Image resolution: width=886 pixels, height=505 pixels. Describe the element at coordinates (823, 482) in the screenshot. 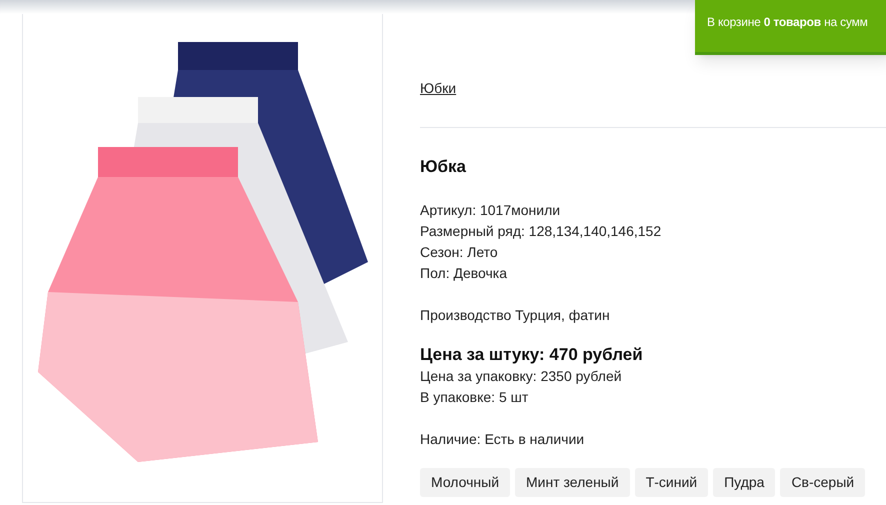

I see `color-option: Св-серый` at that location.